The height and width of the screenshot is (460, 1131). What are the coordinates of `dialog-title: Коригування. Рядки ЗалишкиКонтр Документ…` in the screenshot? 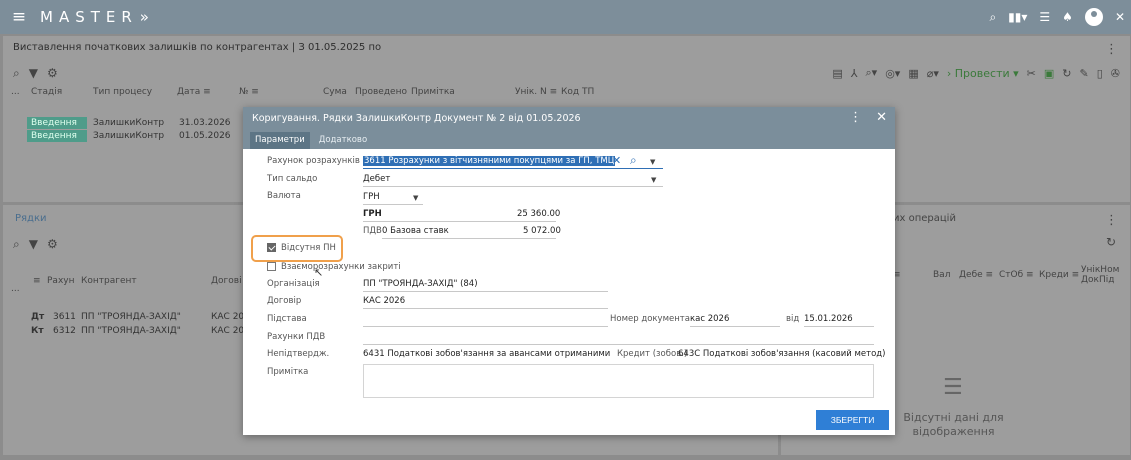 It's located at (416, 118).